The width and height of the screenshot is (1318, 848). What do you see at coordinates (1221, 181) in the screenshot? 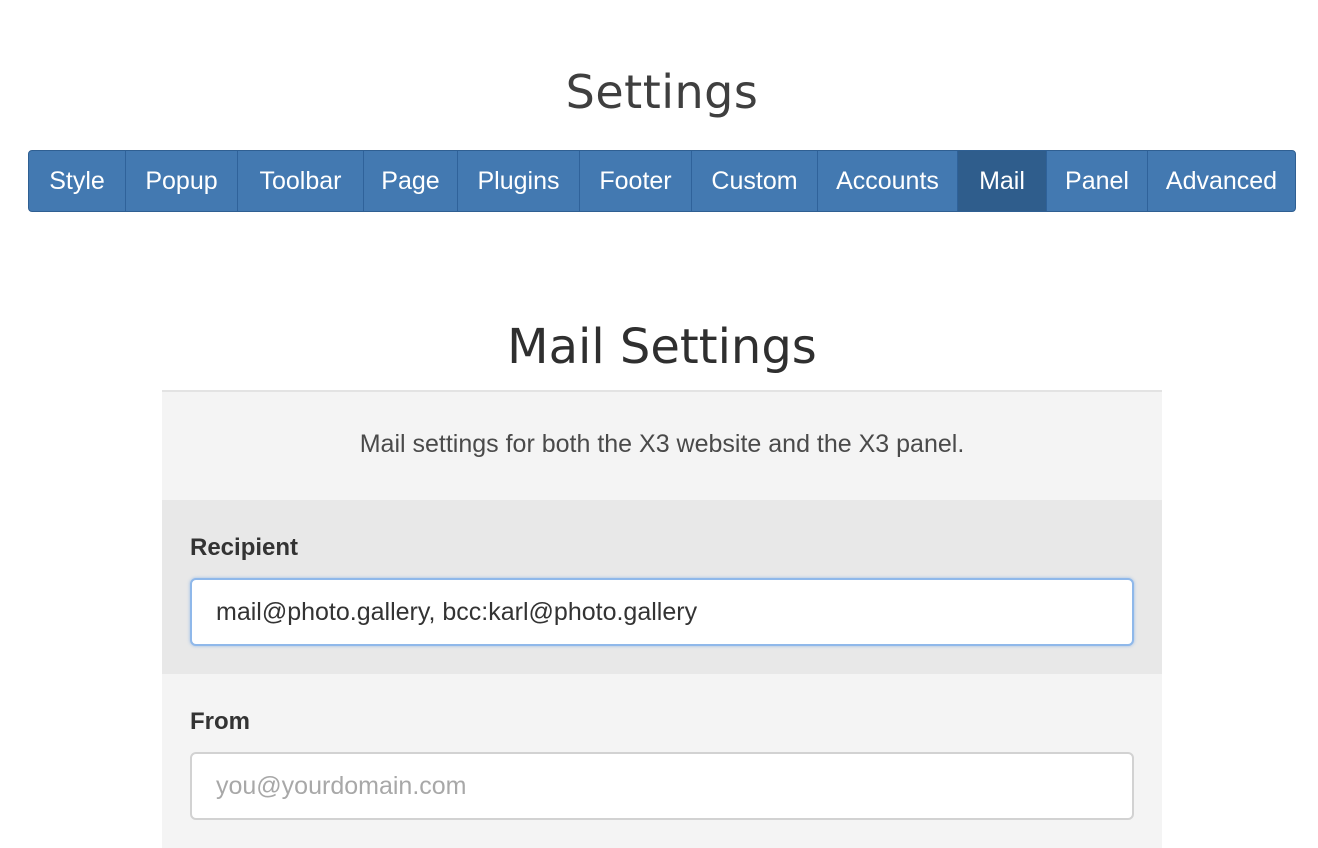
I see `tab-advanced: Advanced` at bounding box center [1221, 181].